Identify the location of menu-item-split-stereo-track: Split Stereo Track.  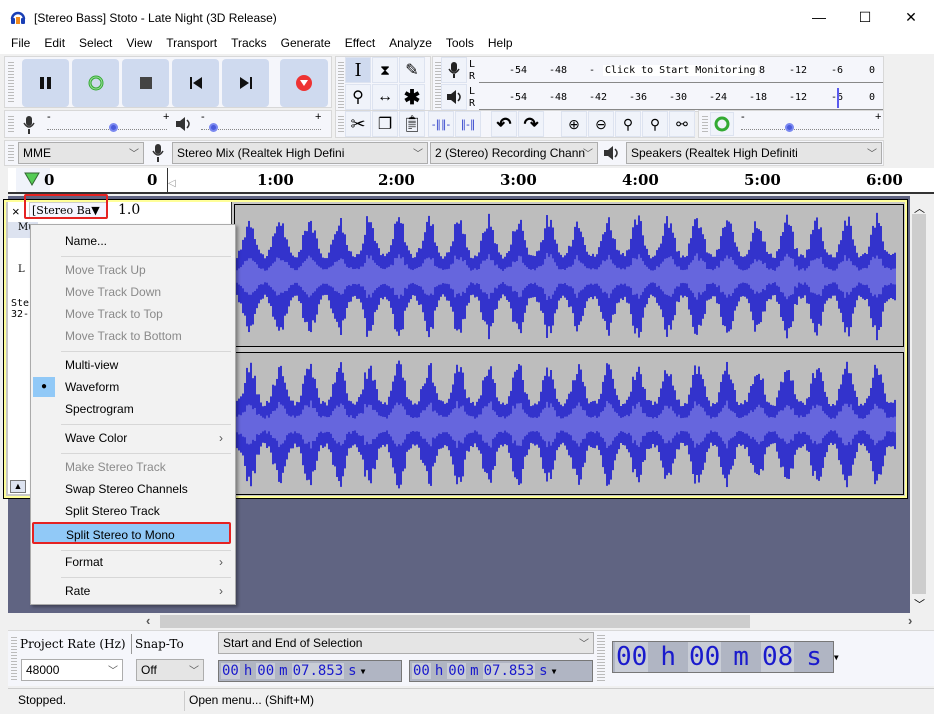
(133, 511).